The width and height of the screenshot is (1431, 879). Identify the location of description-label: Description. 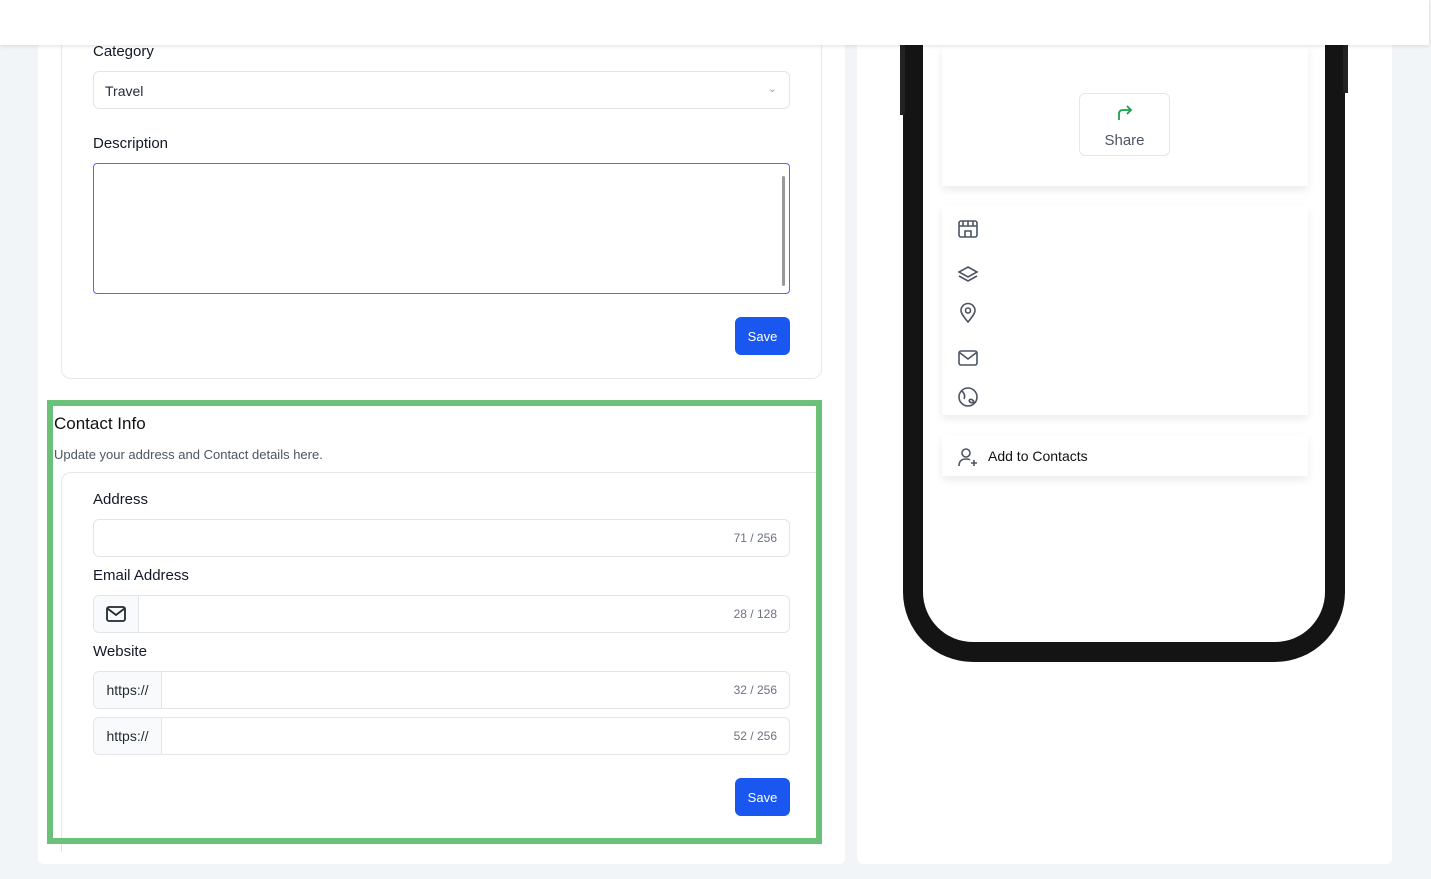
(131, 143).